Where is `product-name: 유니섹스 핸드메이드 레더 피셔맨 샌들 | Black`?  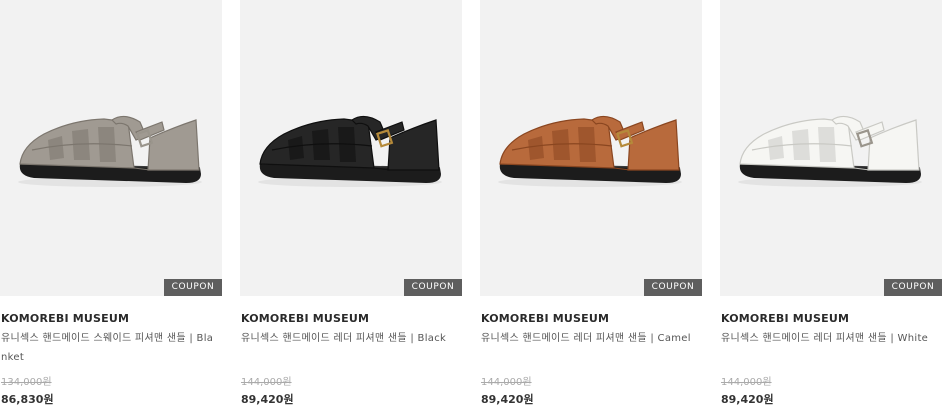
product-name: 유니섹스 핸드메이드 레더 피셔맨 샌들 | Black is located at coordinates (350, 338).